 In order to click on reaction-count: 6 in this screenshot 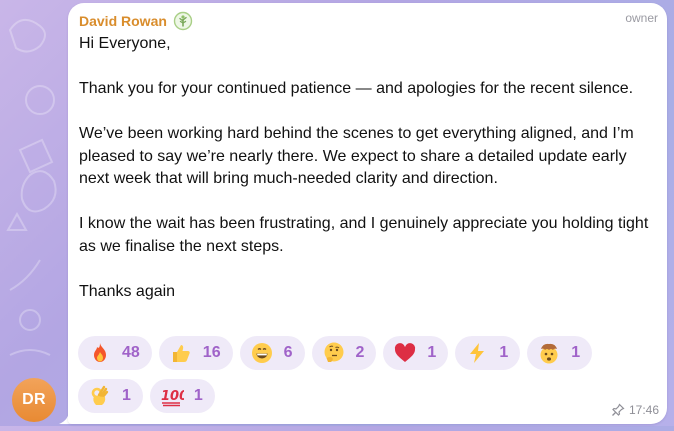, I will do `click(288, 352)`.